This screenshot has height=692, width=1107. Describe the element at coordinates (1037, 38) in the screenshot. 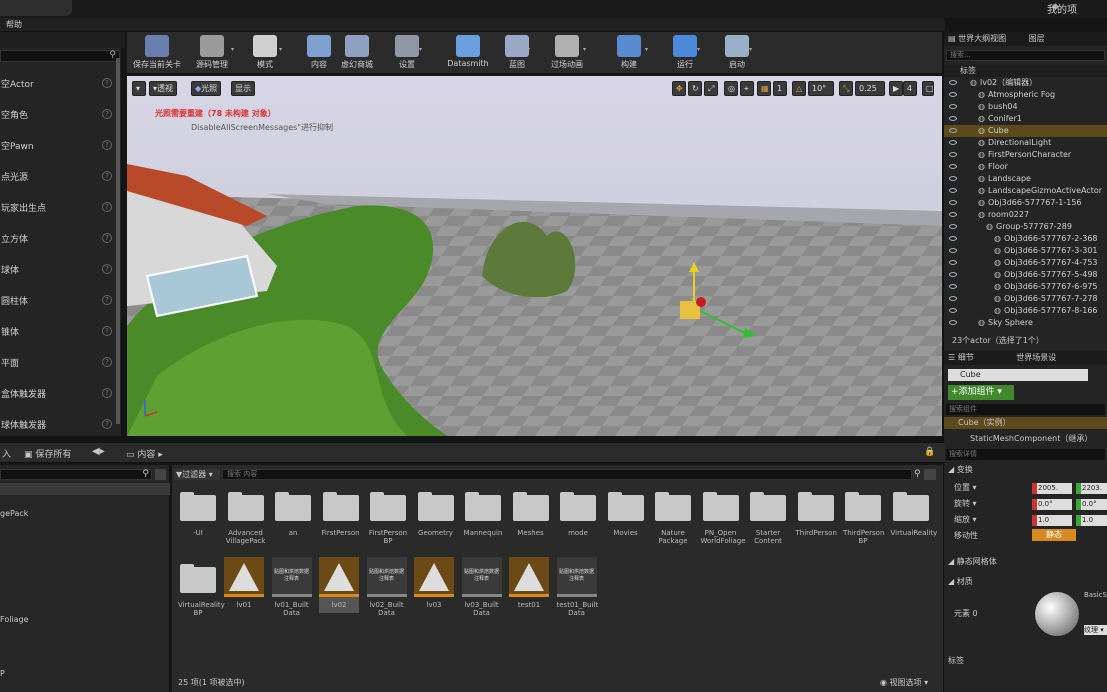

I see `tab-layers: 图层` at that location.